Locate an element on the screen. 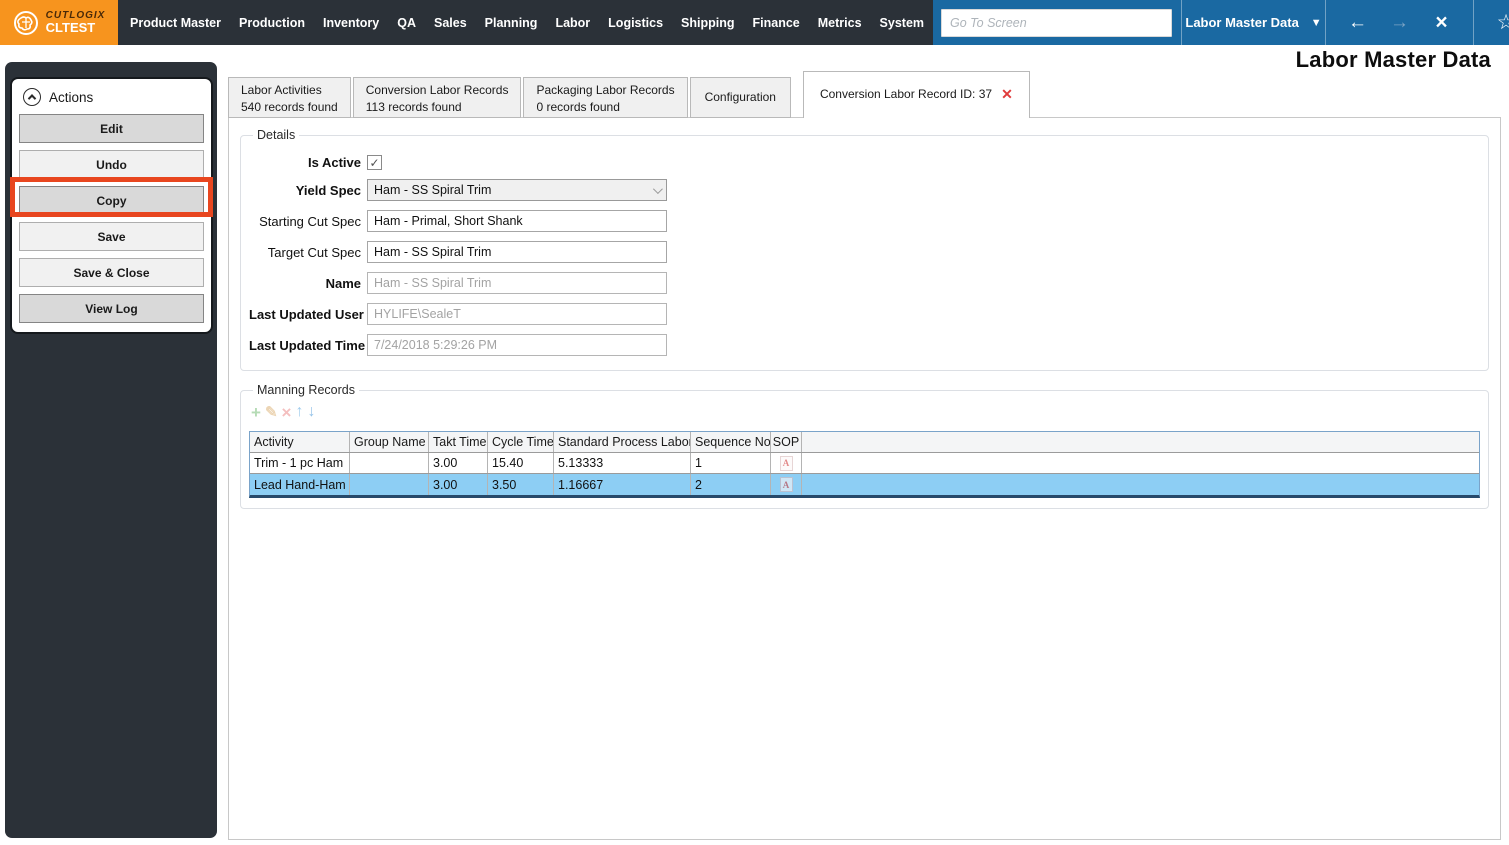 The width and height of the screenshot is (1509, 845). manning-records-legend: Manning Records is located at coordinates (306, 390).